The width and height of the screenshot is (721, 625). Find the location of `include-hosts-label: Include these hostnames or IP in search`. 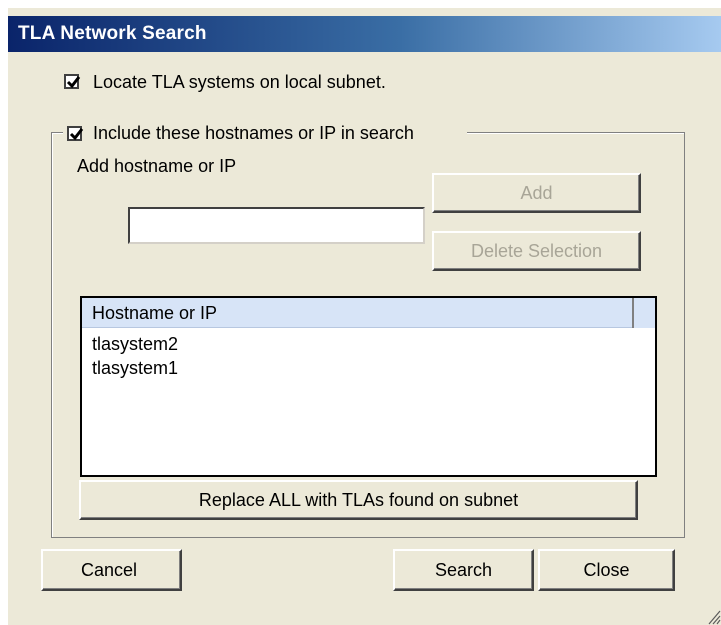

include-hosts-label: Include these hostnames or IP in search is located at coordinates (253, 133).